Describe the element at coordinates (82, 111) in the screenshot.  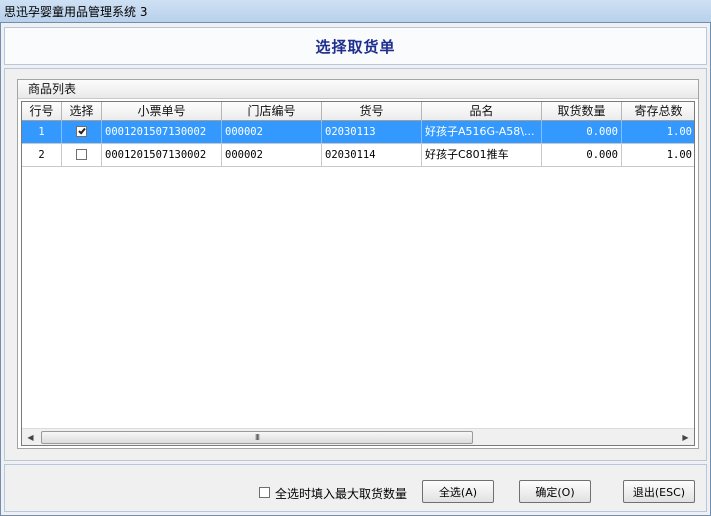
I see `column-header-select: 选择` at that location.